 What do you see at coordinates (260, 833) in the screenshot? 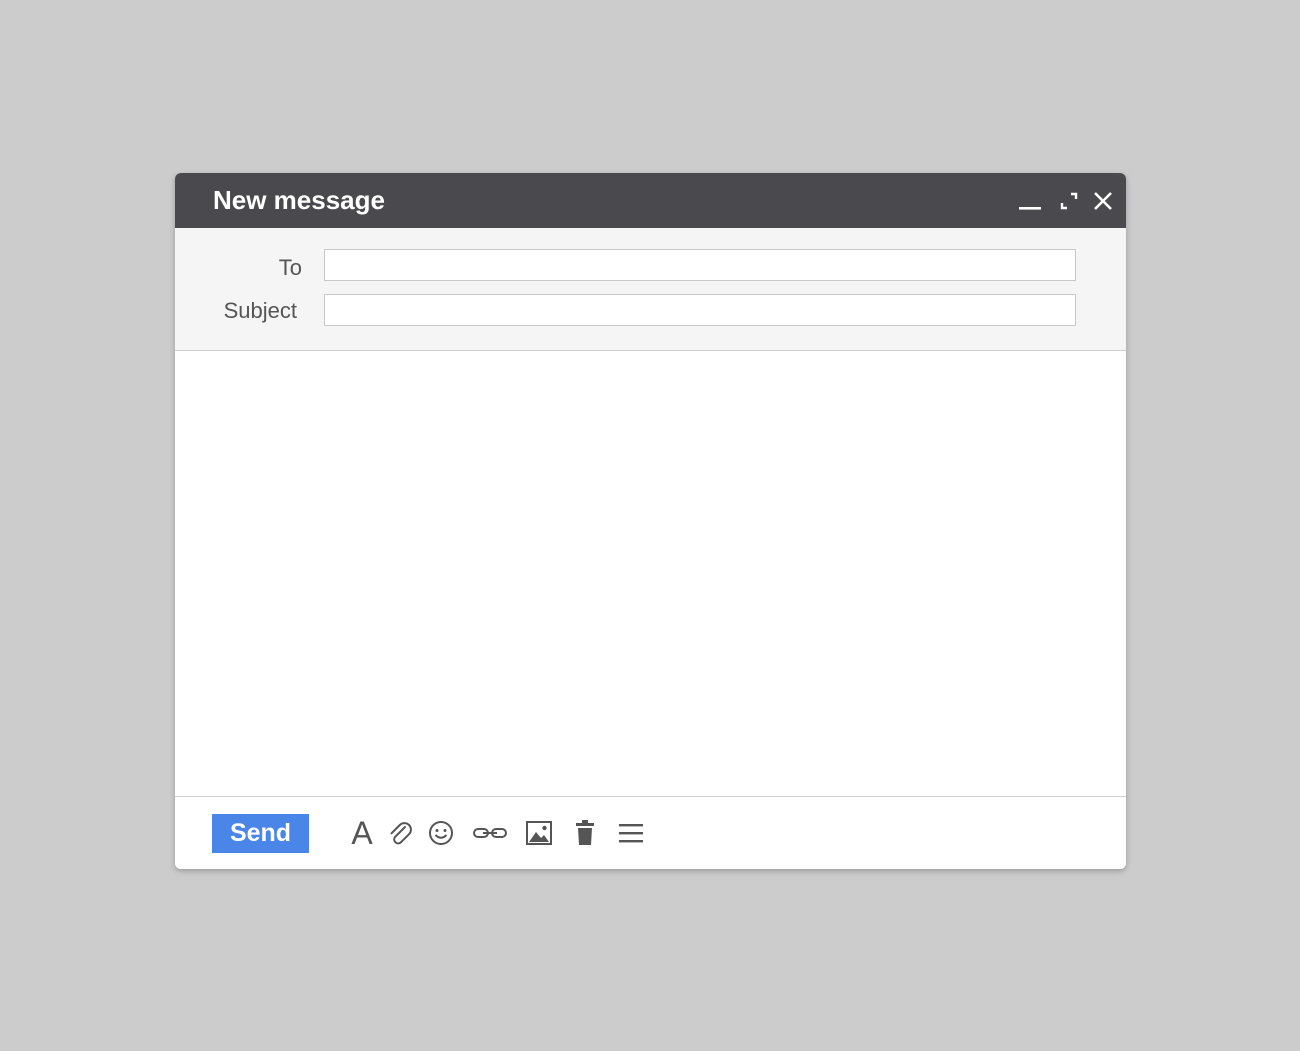
I see `send-button: Send` at bounding box center [260, 833].